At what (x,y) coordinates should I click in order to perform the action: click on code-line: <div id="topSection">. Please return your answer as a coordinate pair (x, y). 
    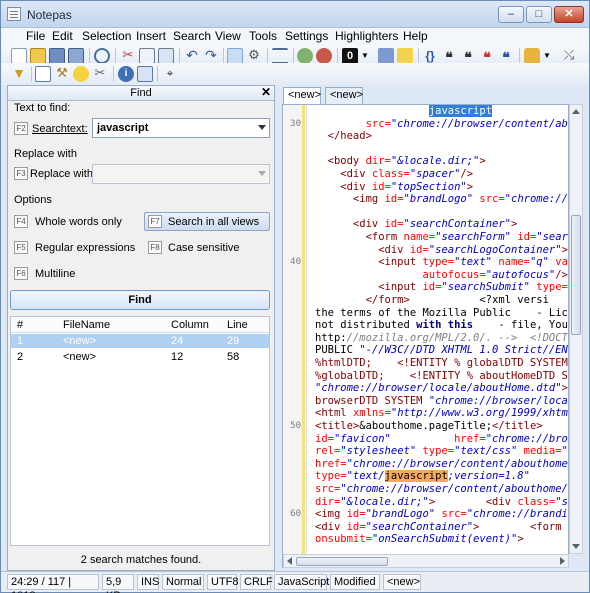
    Looking at the image, I should click on (394, 187).